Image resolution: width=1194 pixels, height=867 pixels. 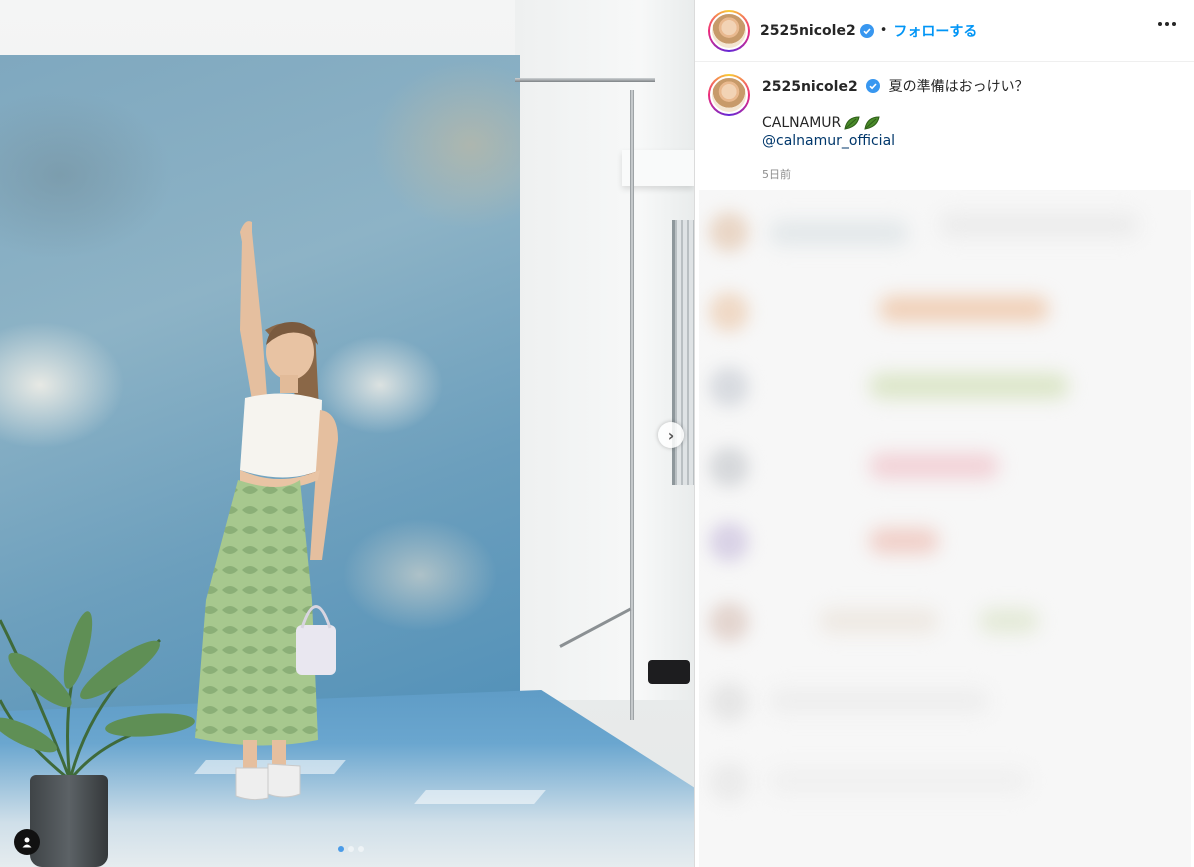 What do you see at coordinates (69, 821) in the screenshot?
I see `plant-pot` at bounding box center [69, 821].